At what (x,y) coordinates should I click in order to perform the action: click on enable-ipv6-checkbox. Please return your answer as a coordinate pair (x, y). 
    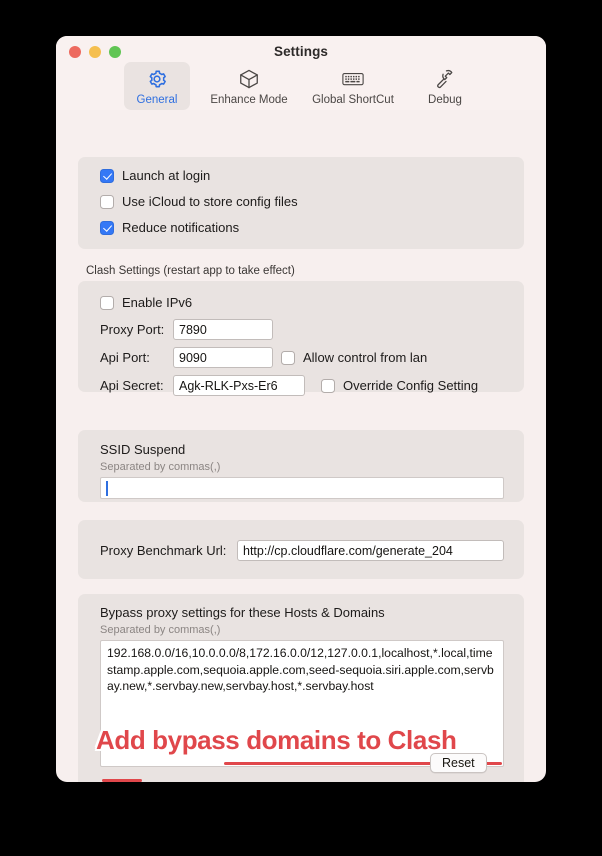
    Looking at the image, I should click on (107, 302).